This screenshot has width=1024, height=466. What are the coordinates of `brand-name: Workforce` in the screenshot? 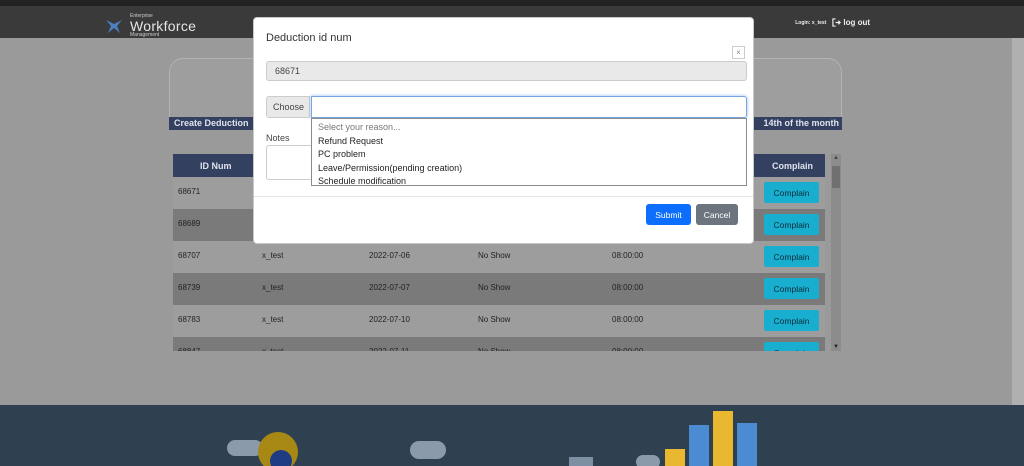 It's located at (163, 26).